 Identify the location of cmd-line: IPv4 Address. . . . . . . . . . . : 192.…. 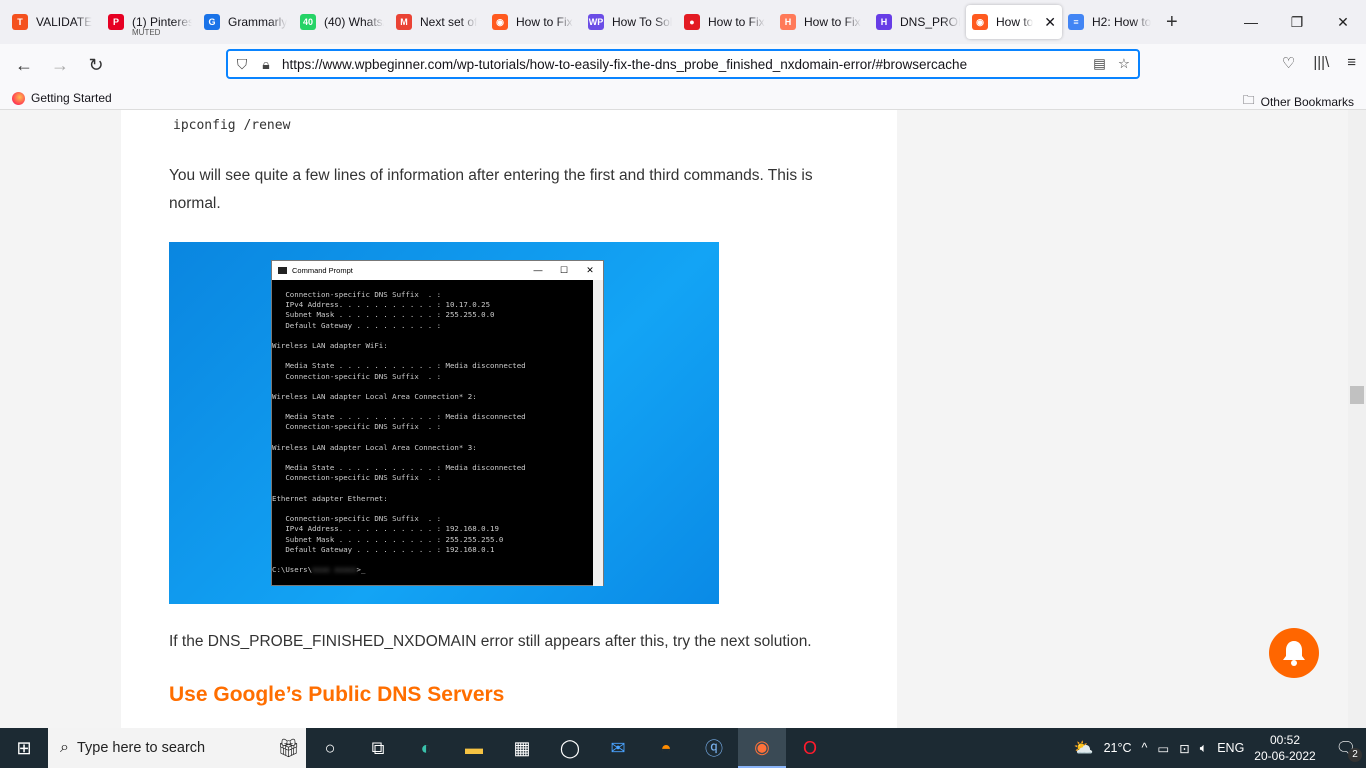
(385, 529).